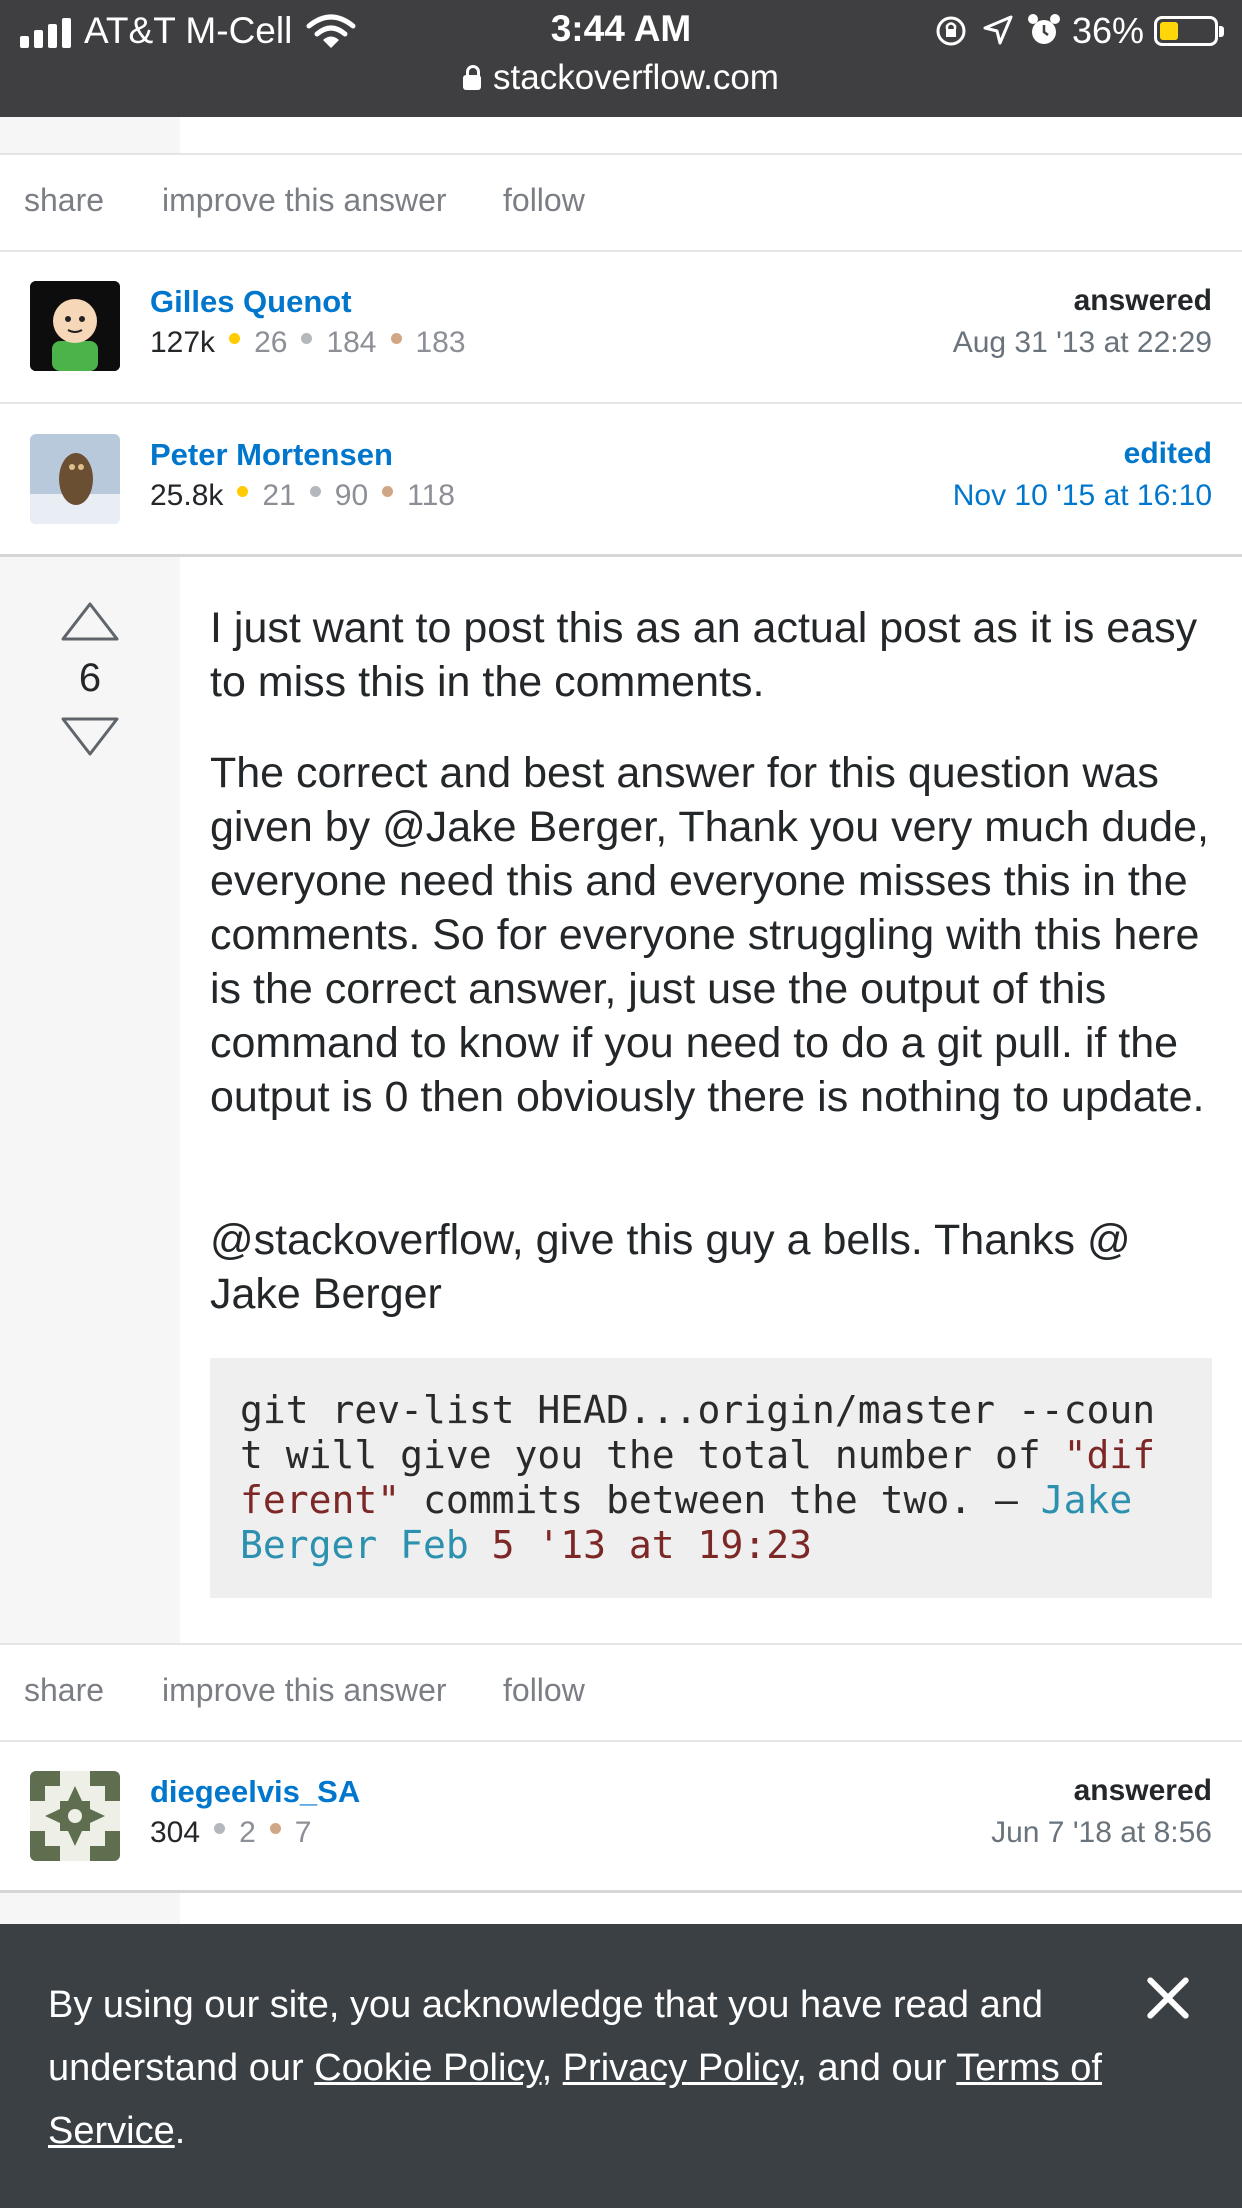  Describe the element at coordinates (1044, 29) in the screenshot. I see `alarm-icon` at that location.